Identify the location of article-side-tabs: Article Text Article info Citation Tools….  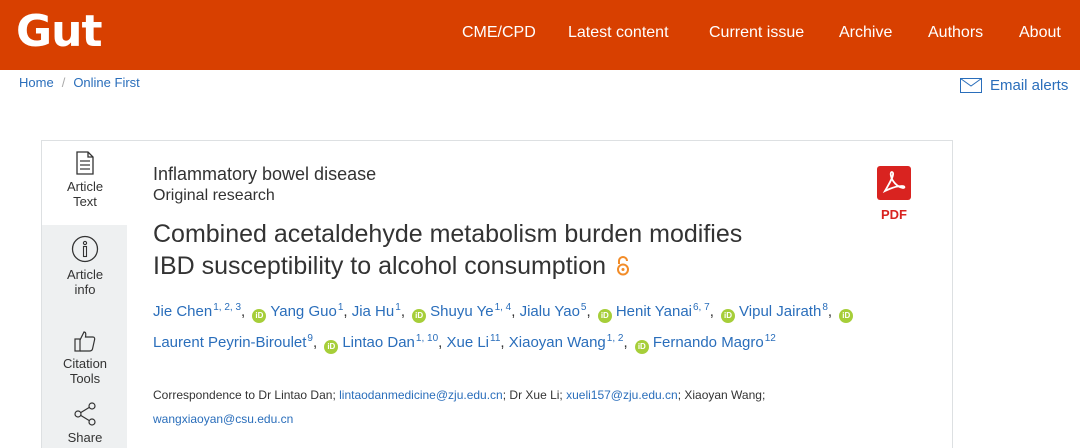
(84, 294).